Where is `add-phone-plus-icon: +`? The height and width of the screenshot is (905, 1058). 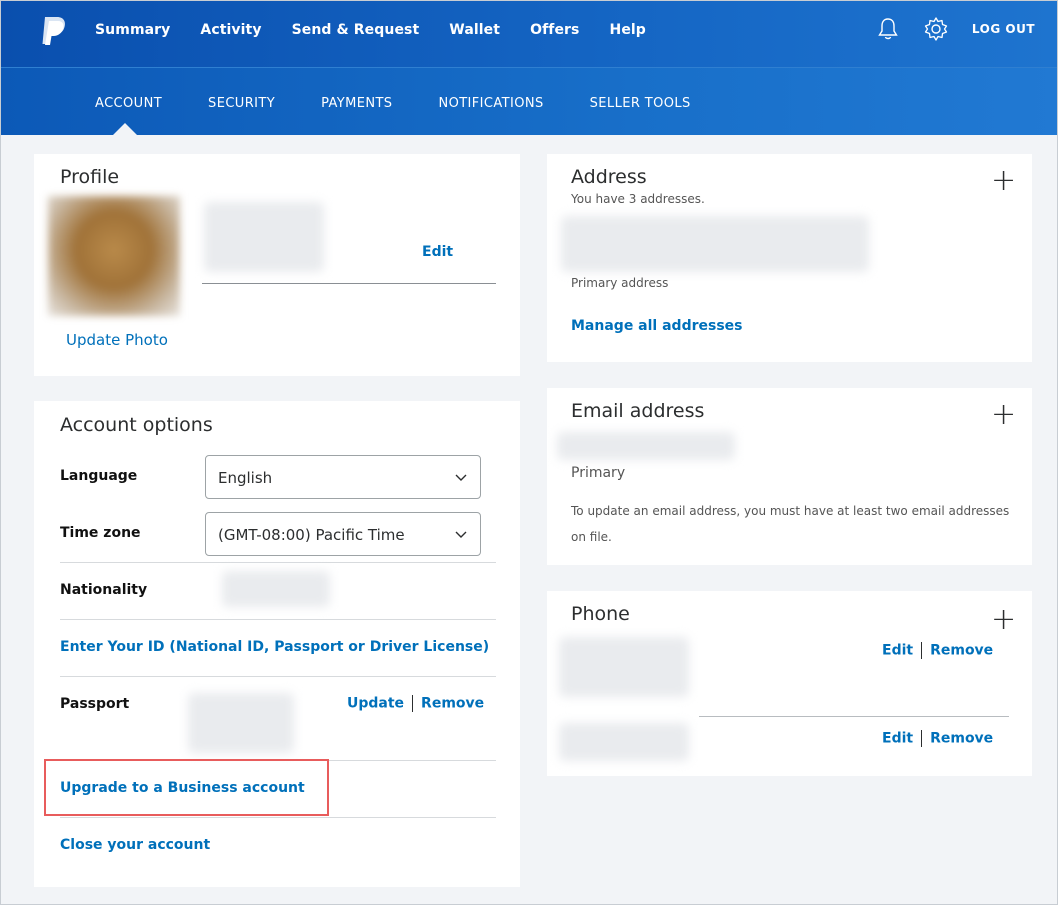
add-phone-plus-icon: + is located at coordinates (1003, 620).